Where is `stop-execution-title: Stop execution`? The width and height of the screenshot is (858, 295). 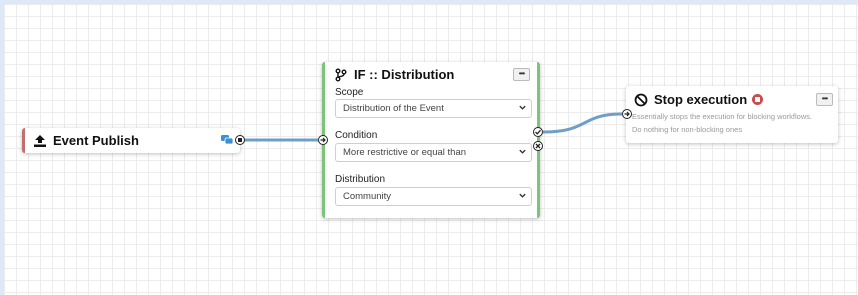 stop-execution-title: Stop execution is located at coordinates (699, 99).